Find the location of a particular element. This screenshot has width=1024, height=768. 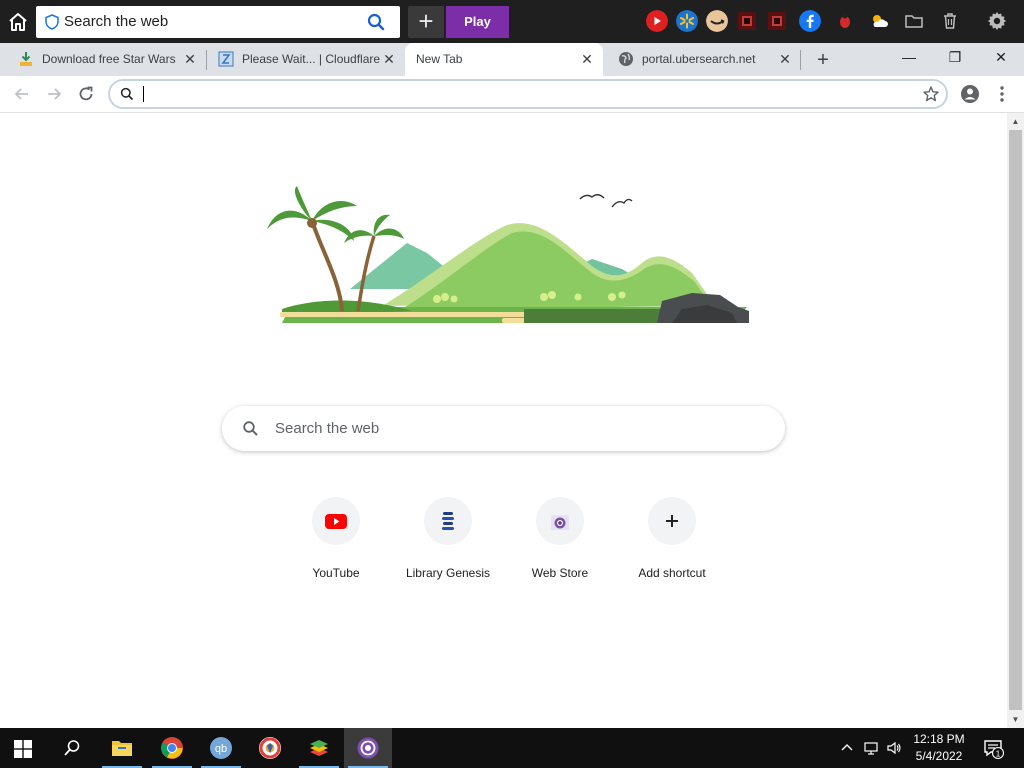

scroll-up-arrow-icon: ▲ is located at coordinates (1015, 121).